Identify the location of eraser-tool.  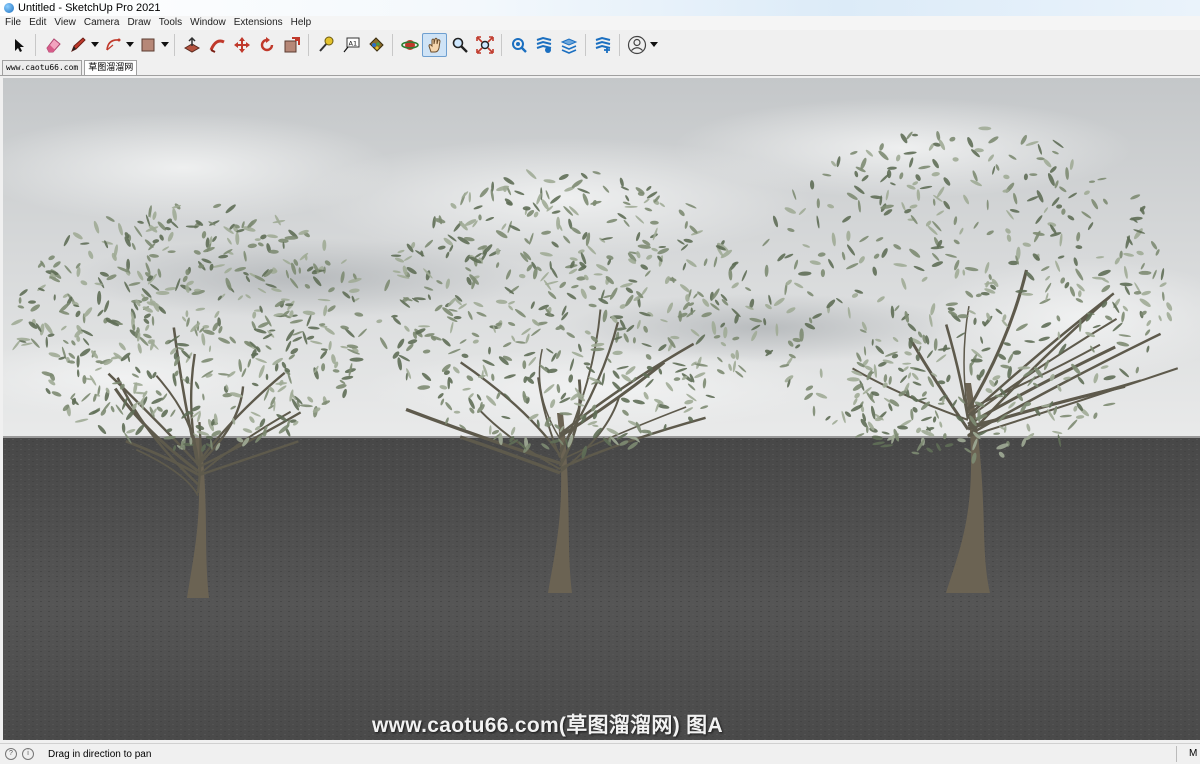
(52, 45).